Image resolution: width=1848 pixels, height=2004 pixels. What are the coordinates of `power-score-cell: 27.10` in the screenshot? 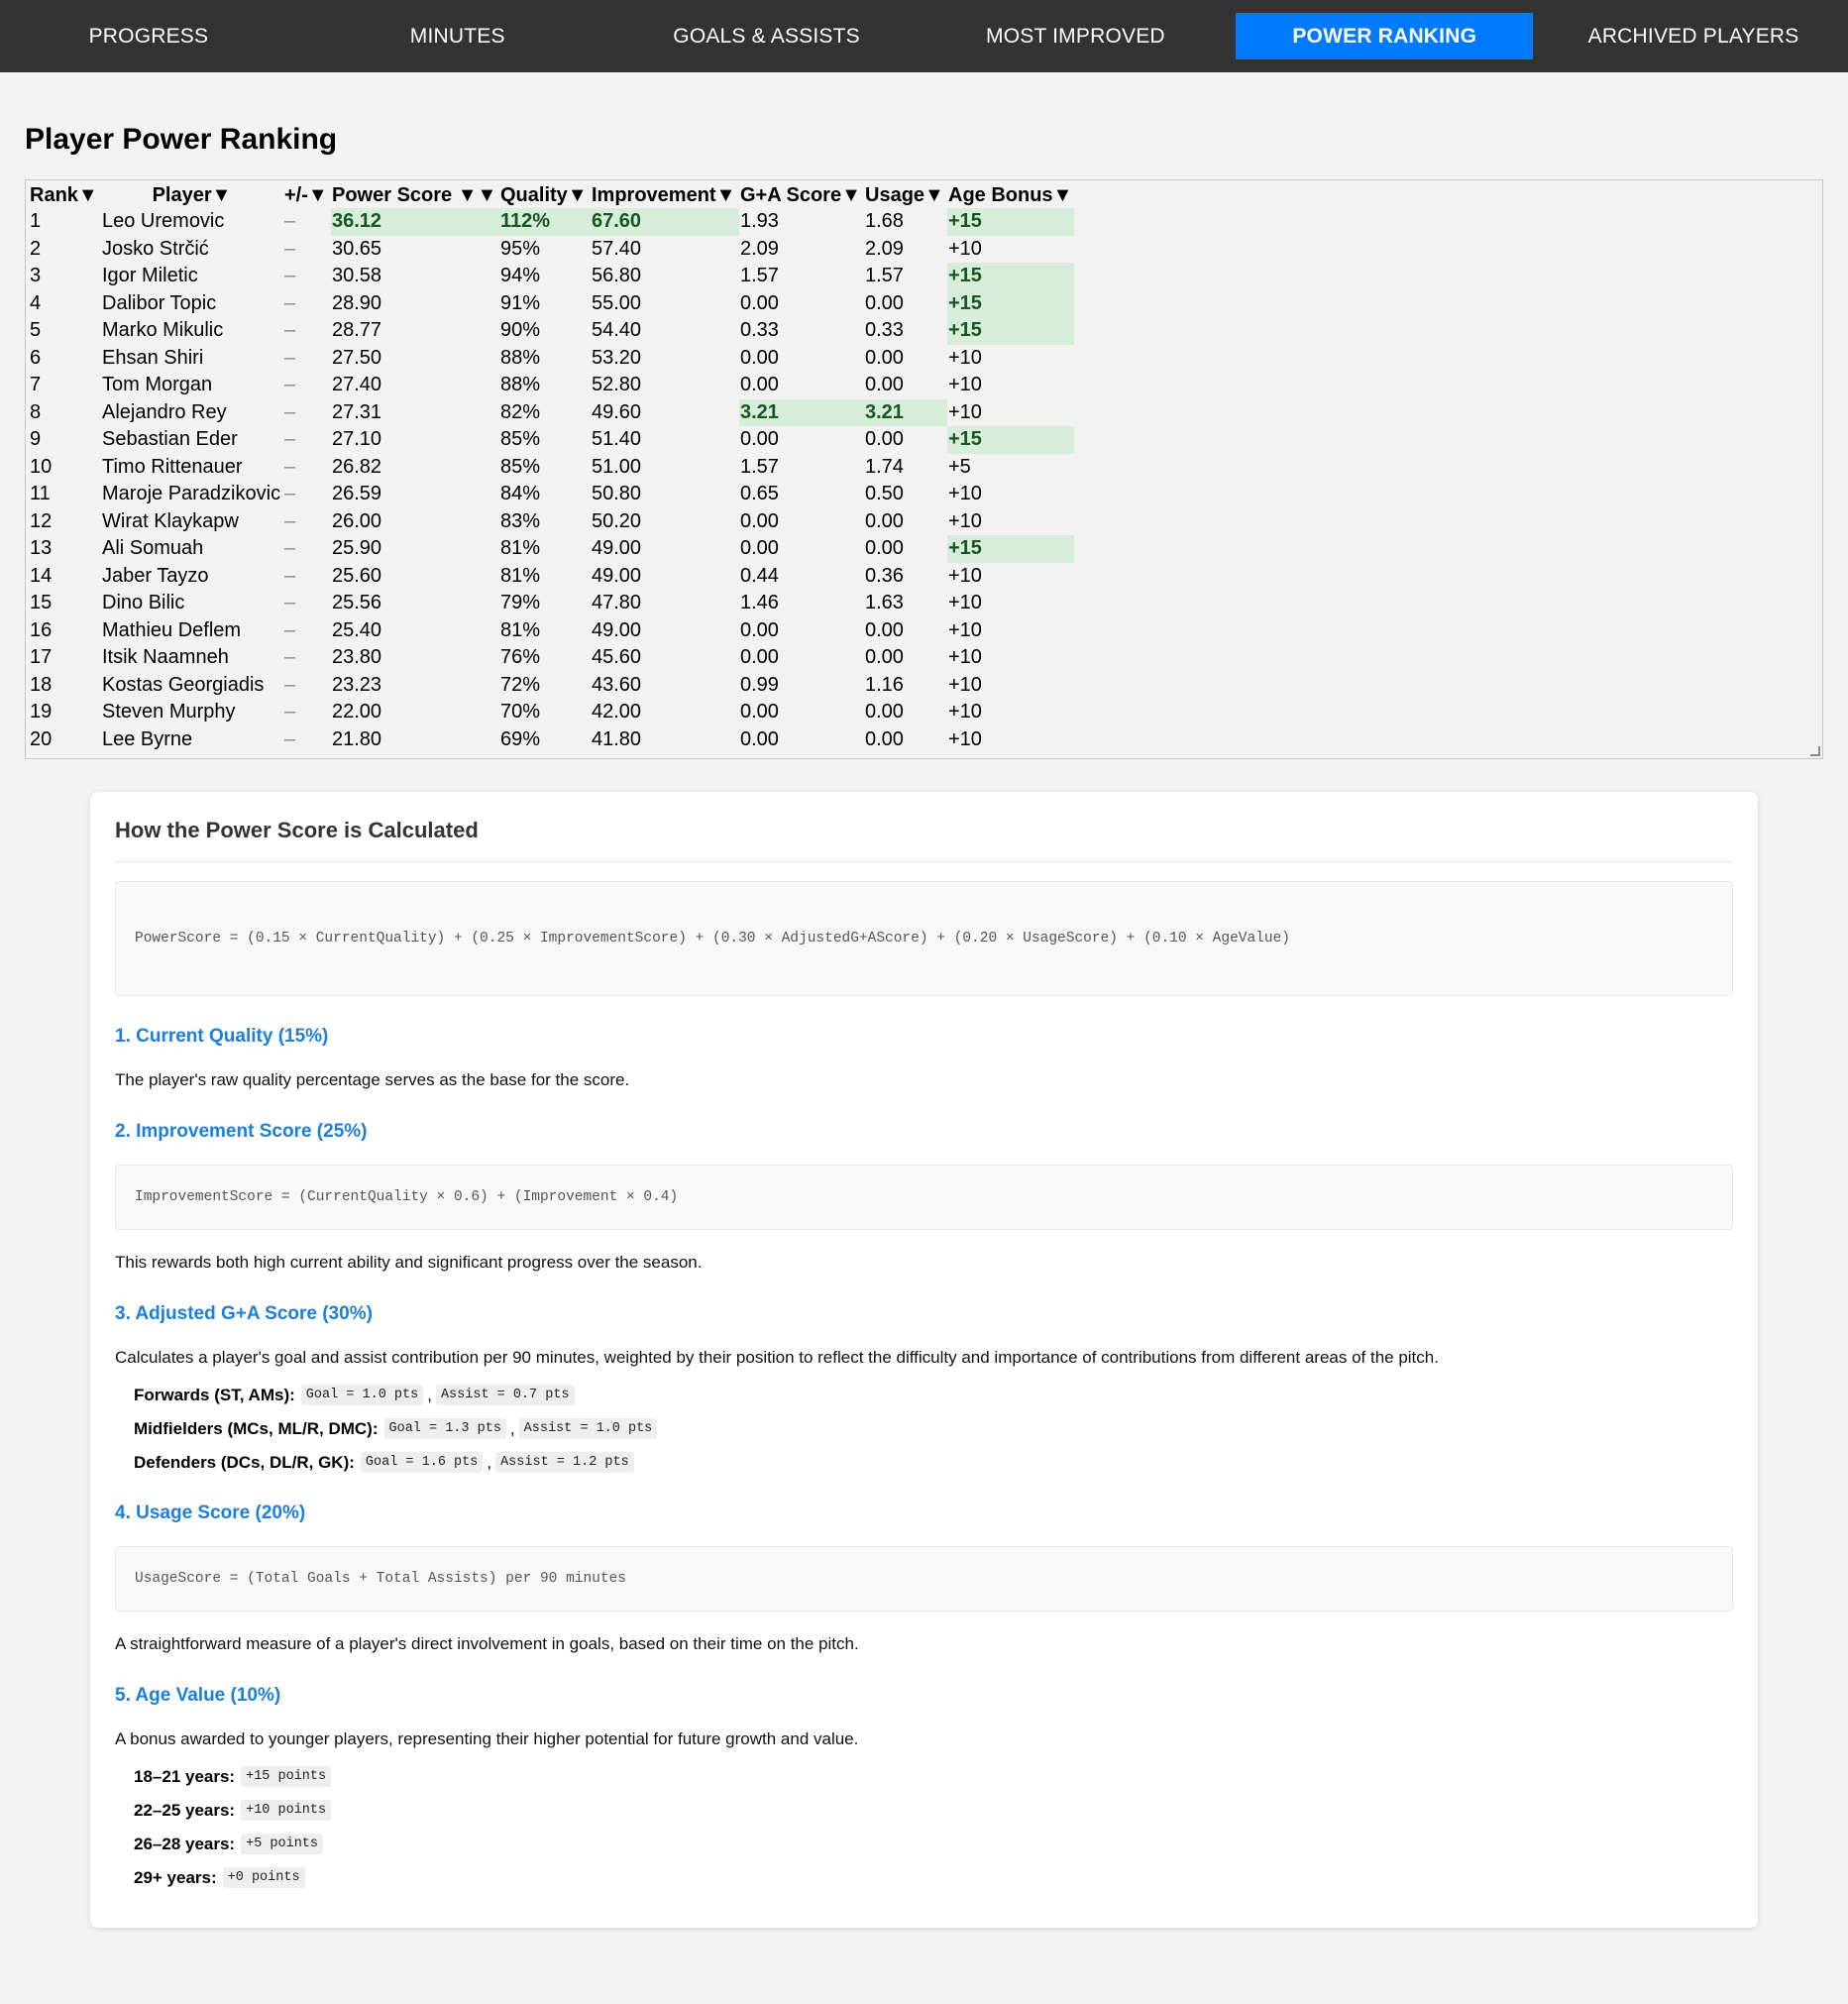 It's located at (357, 439).